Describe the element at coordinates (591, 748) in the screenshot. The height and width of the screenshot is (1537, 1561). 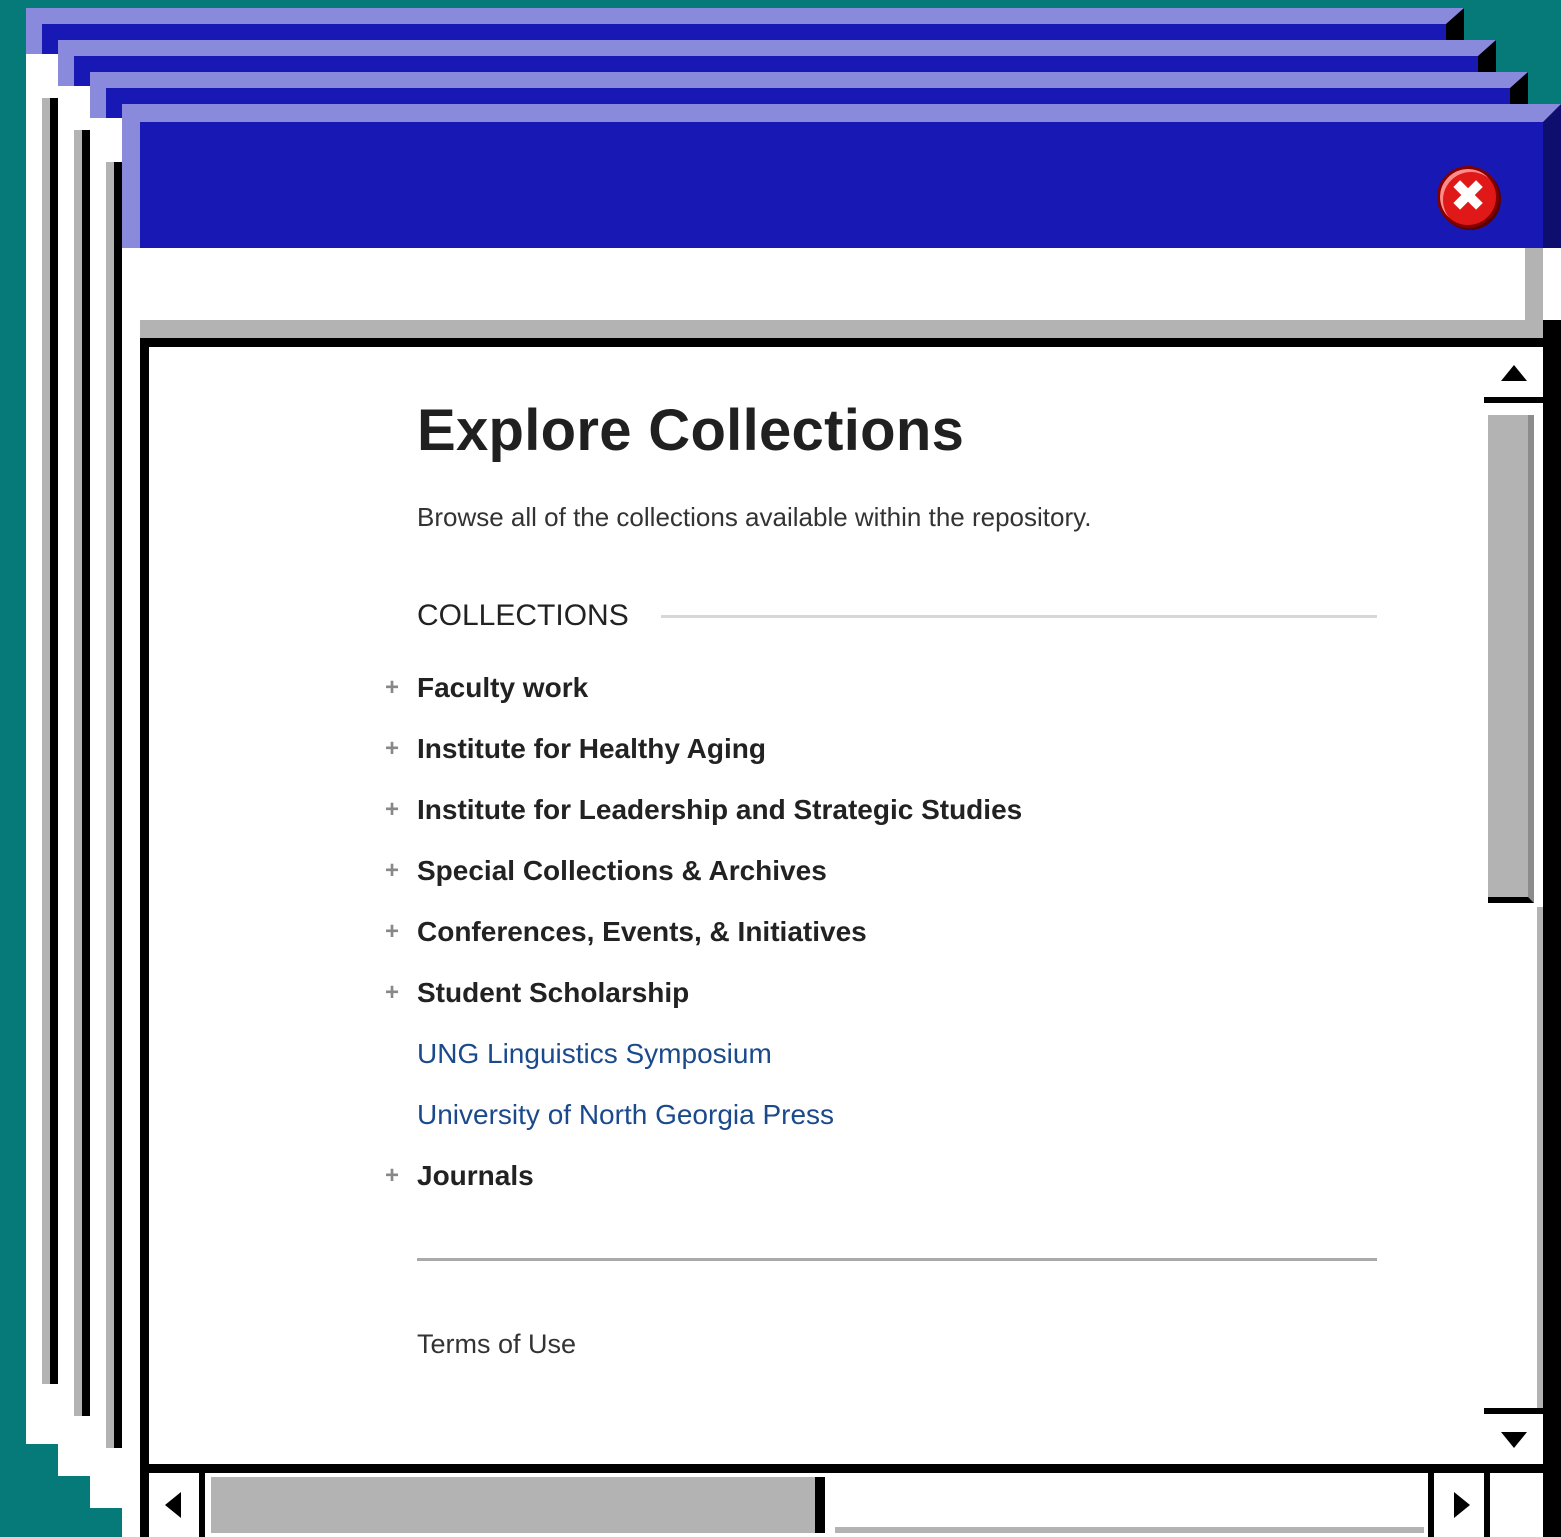
I see `collection-label: Institute for Healthy Aging` at that location.